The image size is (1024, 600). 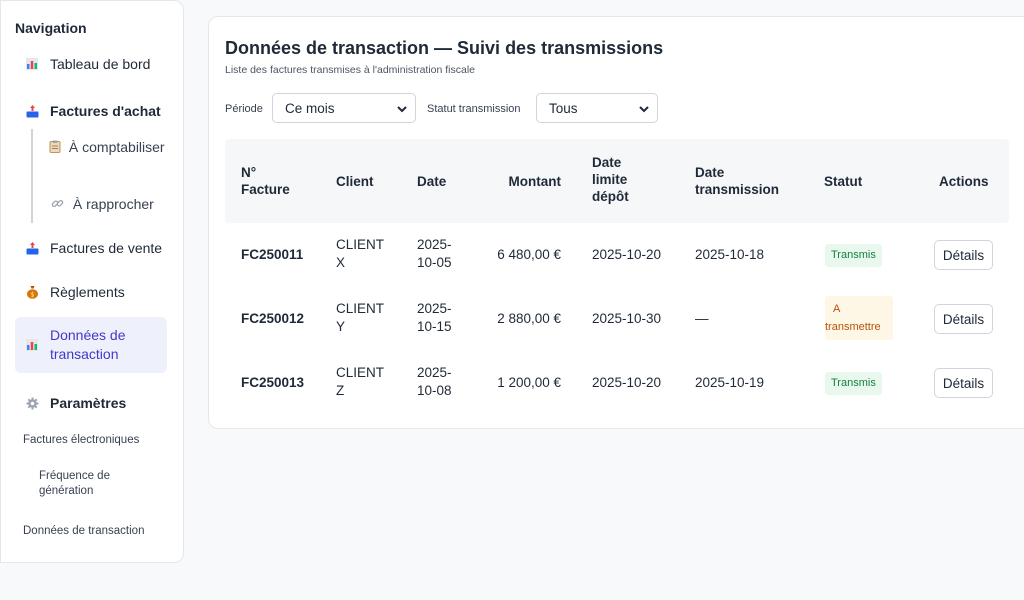 I want to click on cell-invoice: FC250011, so click(x=272, y=254).